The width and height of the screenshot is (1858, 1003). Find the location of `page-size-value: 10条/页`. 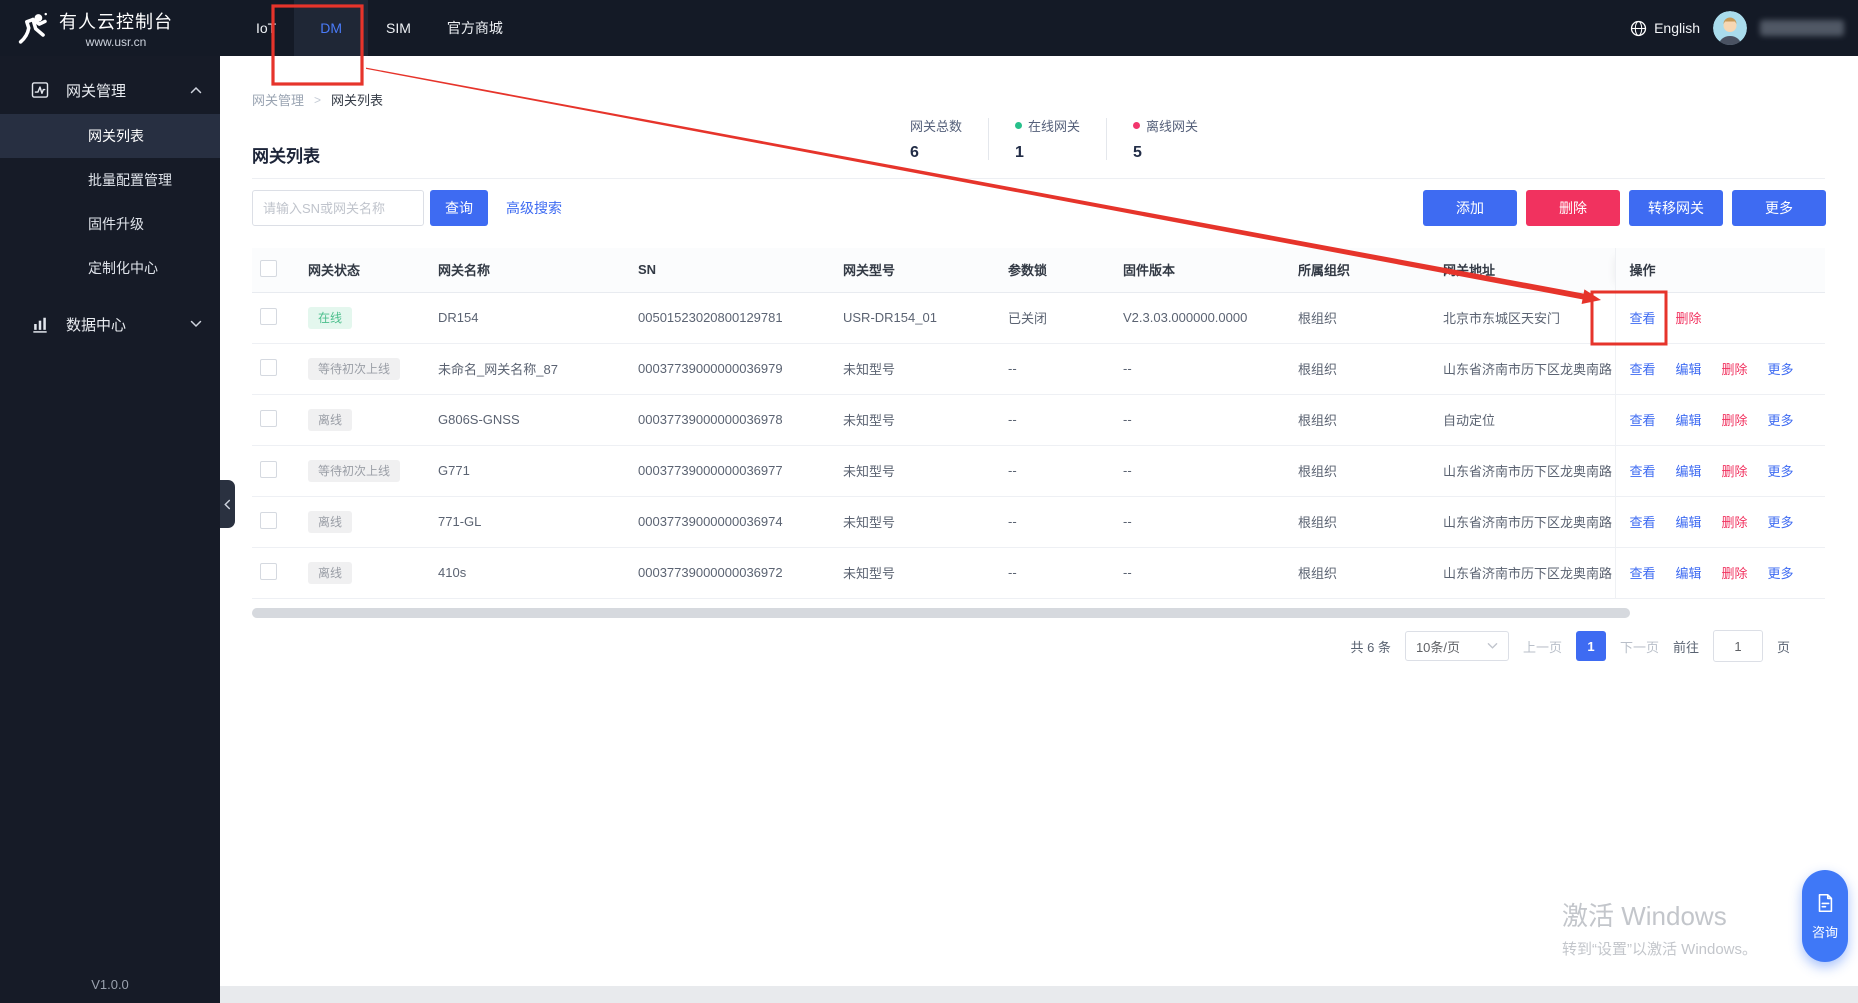

page-size-value: 10条/页 is located at coordinates (1438, 647).